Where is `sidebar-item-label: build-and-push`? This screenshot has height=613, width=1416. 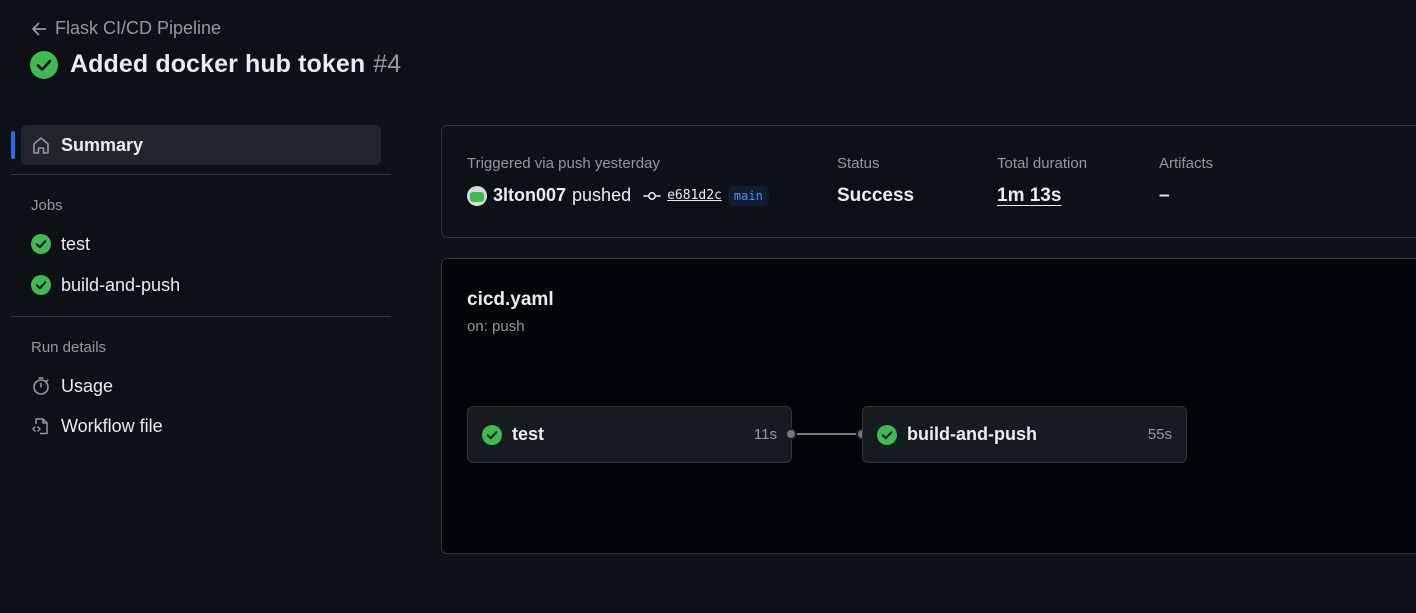 sidebar-item-label: build-and-push is located at coordinates (121, 284).